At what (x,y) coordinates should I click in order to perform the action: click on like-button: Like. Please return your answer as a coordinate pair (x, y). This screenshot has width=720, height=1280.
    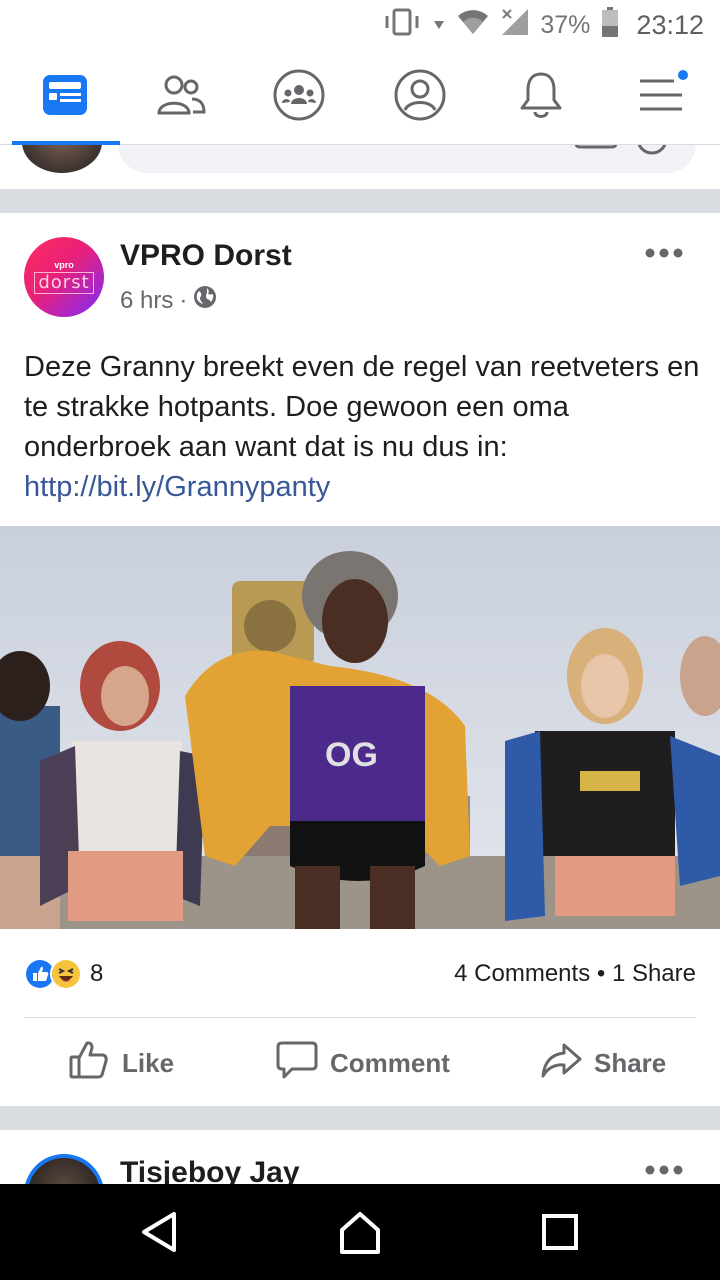
    Looking at the image, I should click on (121, 1063).